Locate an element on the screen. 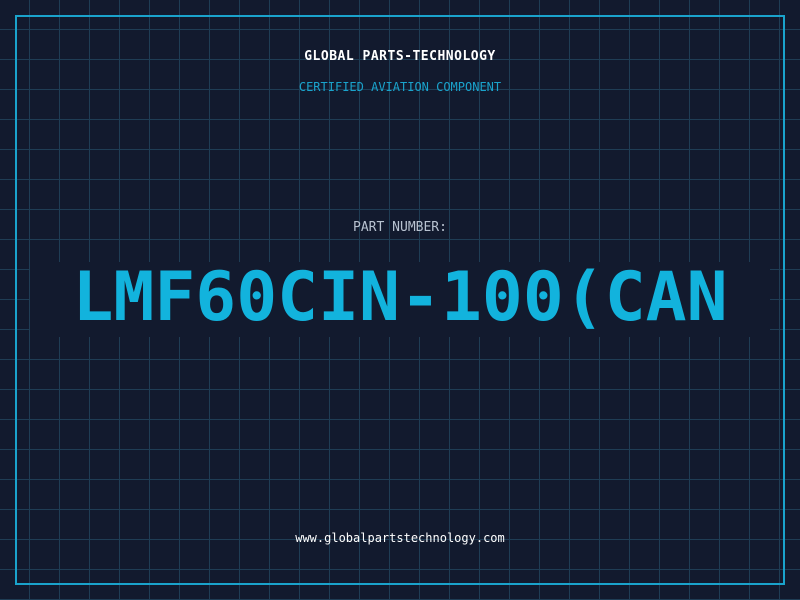  part-number-value: LMF60CIN-100(CAN is located at coordinates (400, 297).